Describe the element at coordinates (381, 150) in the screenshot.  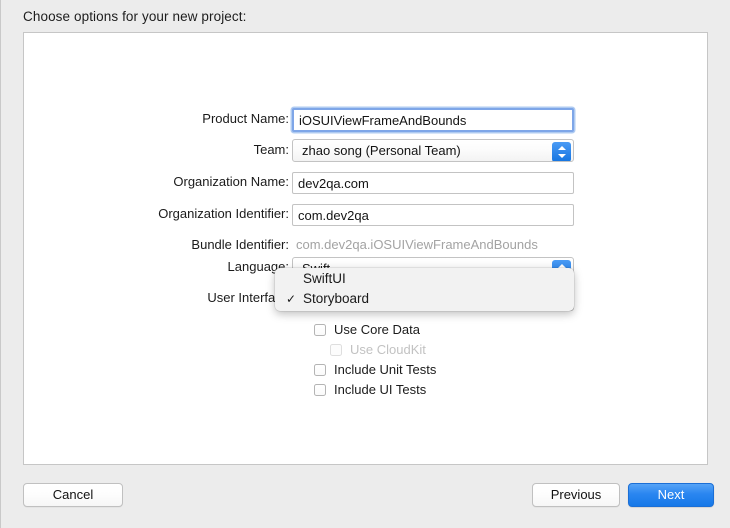
I see `team-select-value: zhao song (Personal Team)` at that location.